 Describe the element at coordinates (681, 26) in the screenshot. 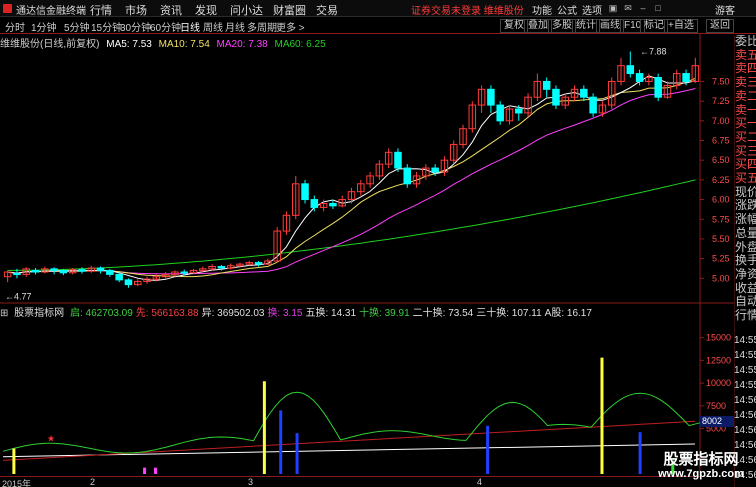

I see `add-watchlist-button: +自选` at that location.